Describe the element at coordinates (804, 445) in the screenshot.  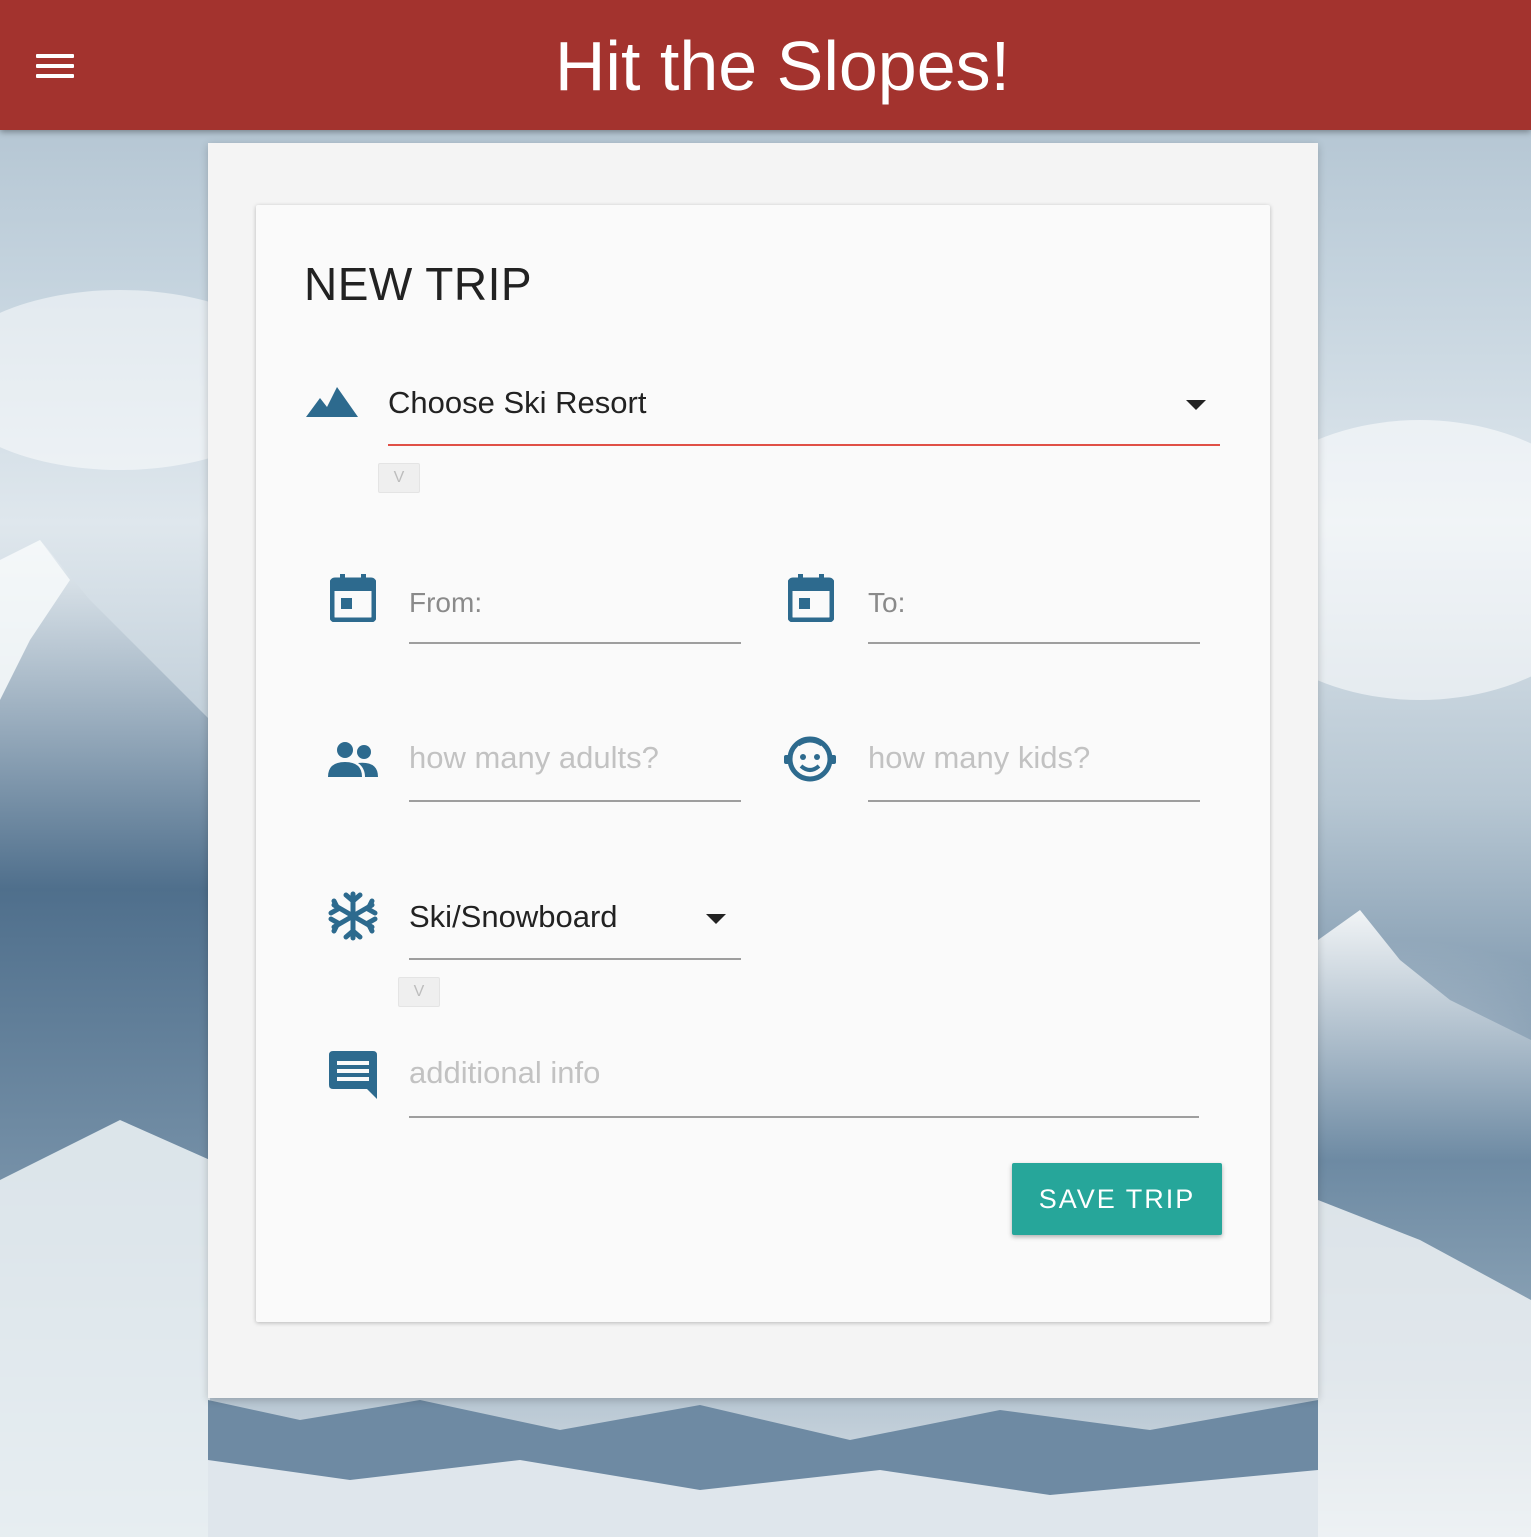
I see `ski-resort-underline` at that location.